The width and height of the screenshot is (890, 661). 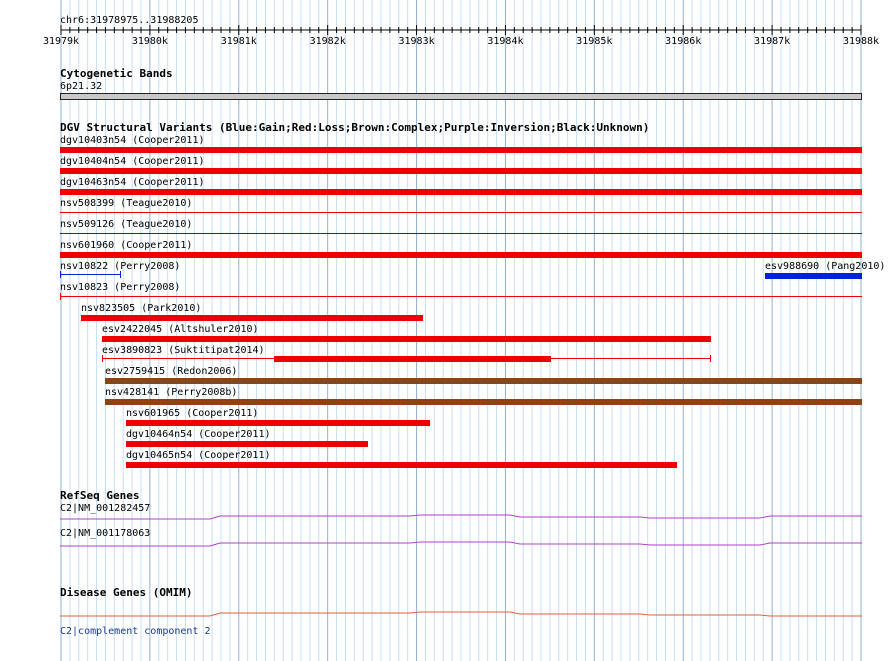 I want to click on omim-gene-line, so click(x=461, y=614).